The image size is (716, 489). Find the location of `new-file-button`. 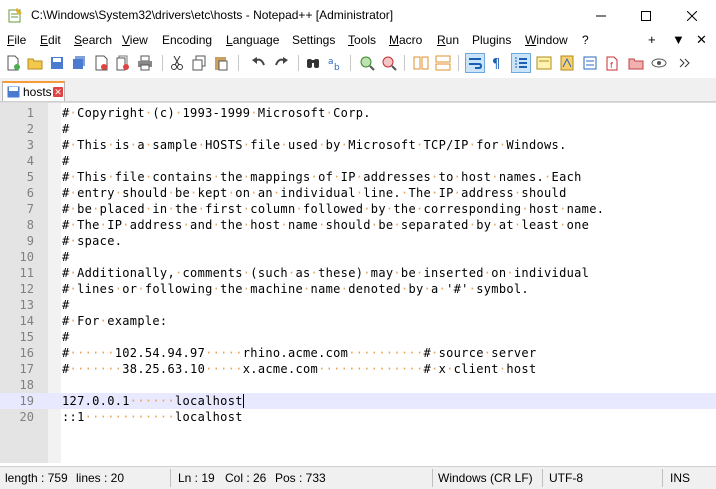

new-file-button is located at coordinates (13, 63).